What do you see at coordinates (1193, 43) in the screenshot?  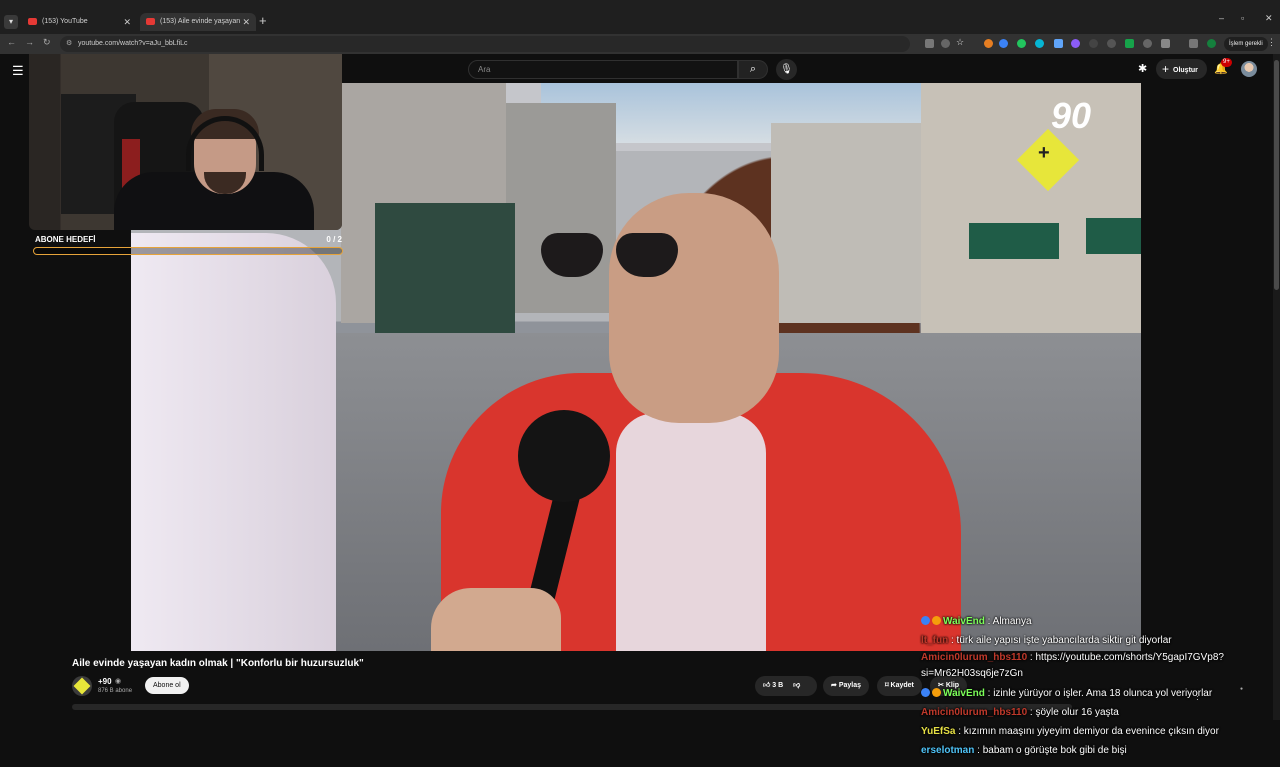 I see `sidebar-icon` at bounding box center [1193, 43].